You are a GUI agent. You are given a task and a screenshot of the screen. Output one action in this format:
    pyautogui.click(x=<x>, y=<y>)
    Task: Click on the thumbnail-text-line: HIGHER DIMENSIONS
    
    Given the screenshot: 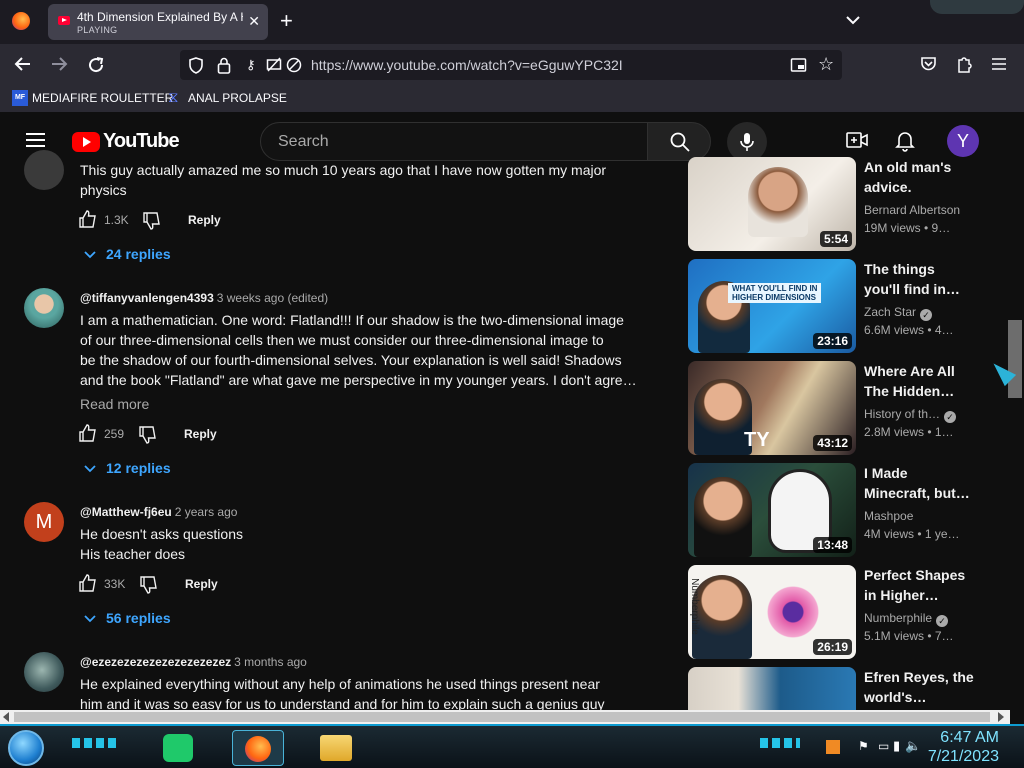 What is the action you would take?
    pyautogui.click(x=774, y=297)
    